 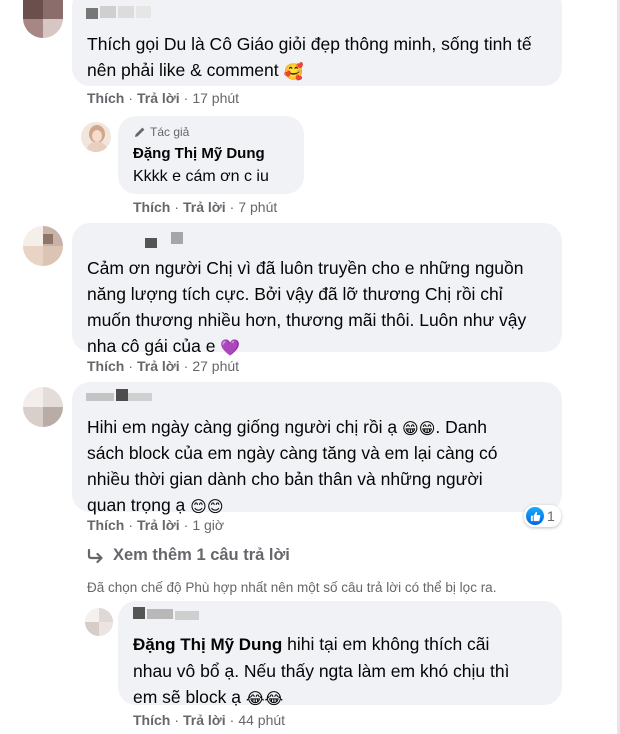 What do you see at coordinates (535, 516) in the screenshot?
I see `like-icon` at bounding box center [535, 516].